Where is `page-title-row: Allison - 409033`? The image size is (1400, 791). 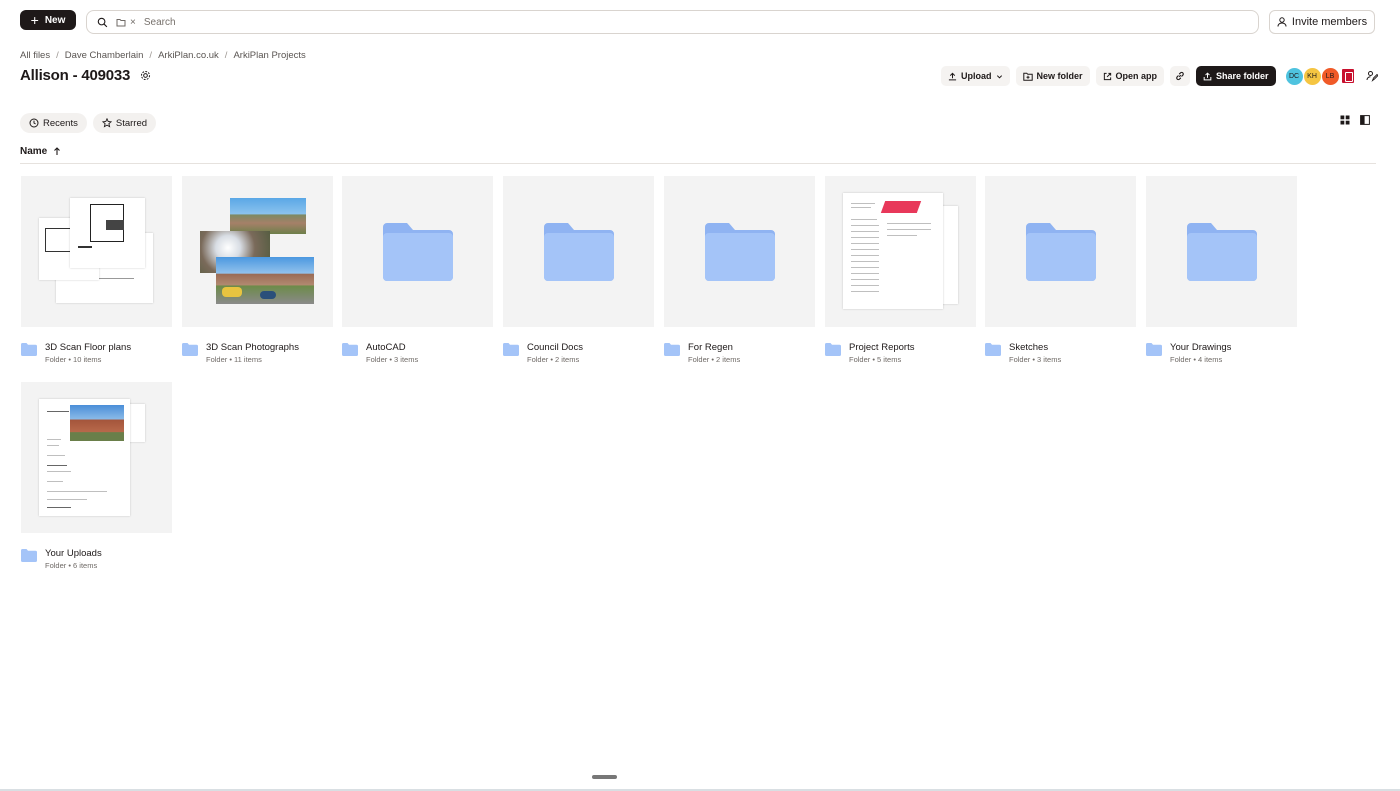
page-title-row: Allison - 409033 is located at coordinates (85, 75).